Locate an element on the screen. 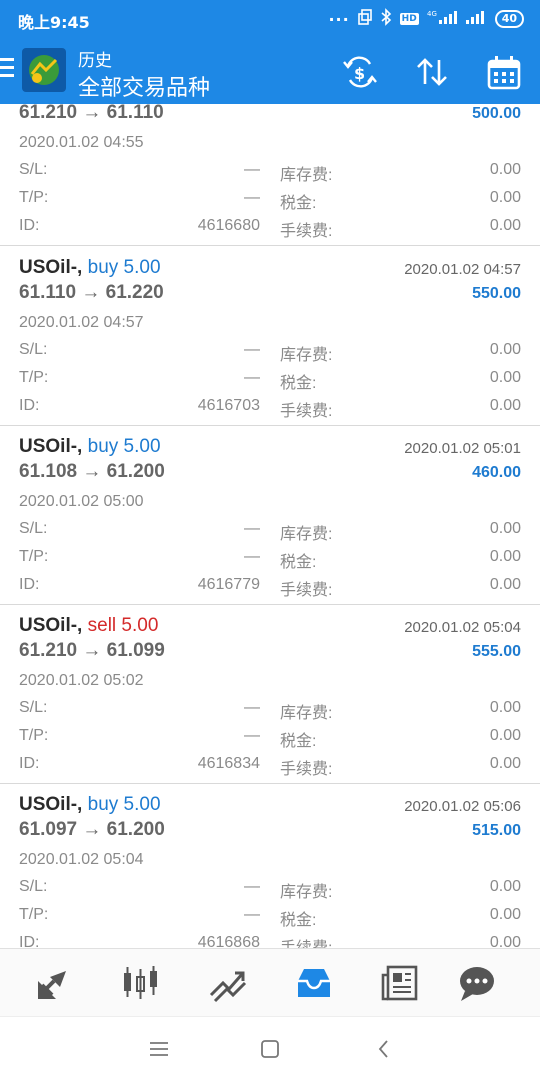  status-time: 晚上9:45 is located at coordinates (54, 22).